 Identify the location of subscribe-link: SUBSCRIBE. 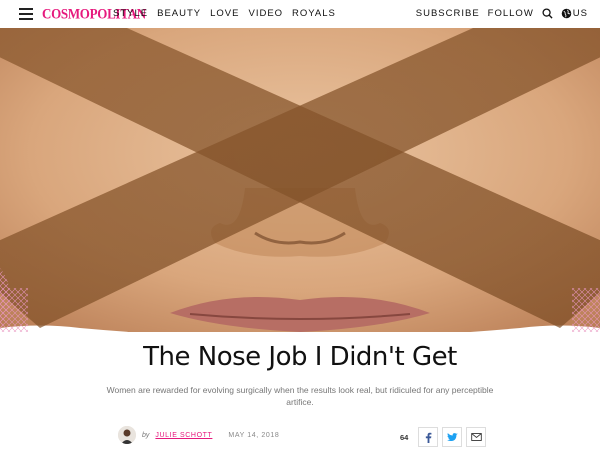
(448, 13).